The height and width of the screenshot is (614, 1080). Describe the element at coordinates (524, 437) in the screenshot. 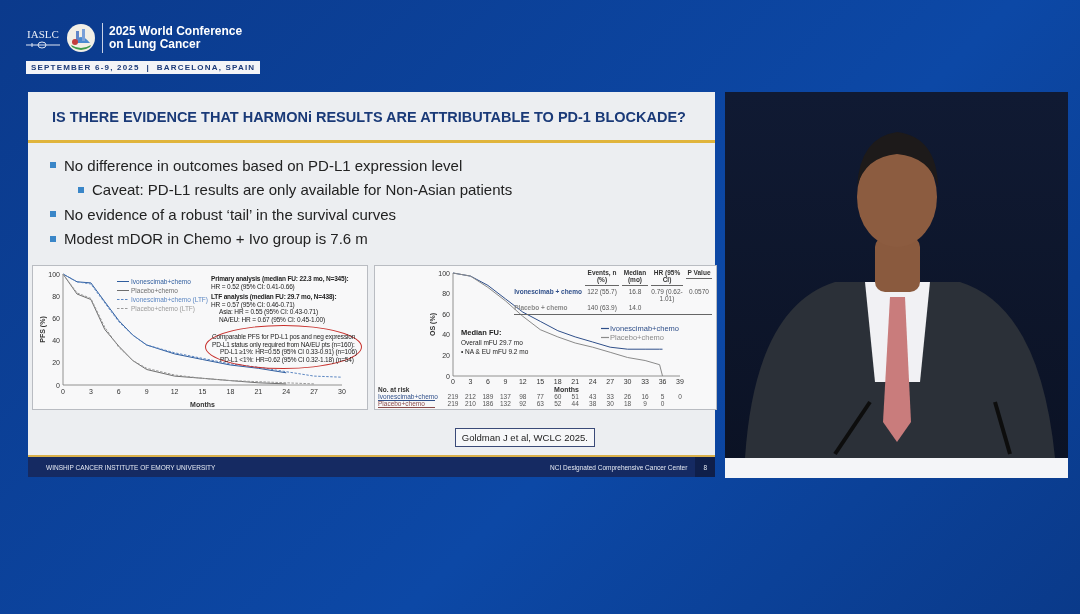

I see `citation-box: Goldman J et al, WCLC 2025.` at that location.